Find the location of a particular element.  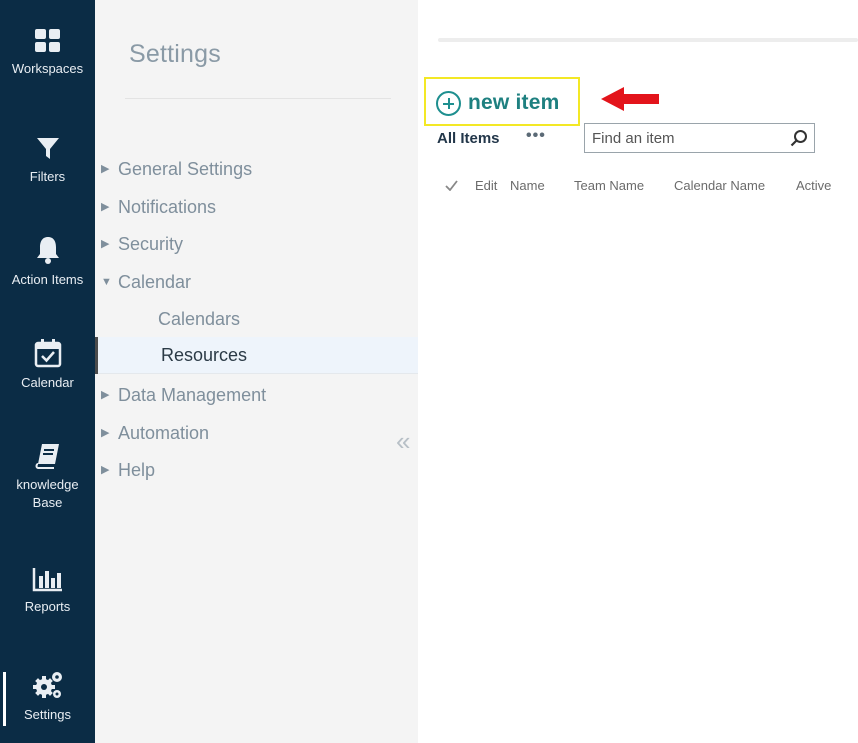

nav-item-data-management: ▶ Data Management is located at coordinates (256, 395).